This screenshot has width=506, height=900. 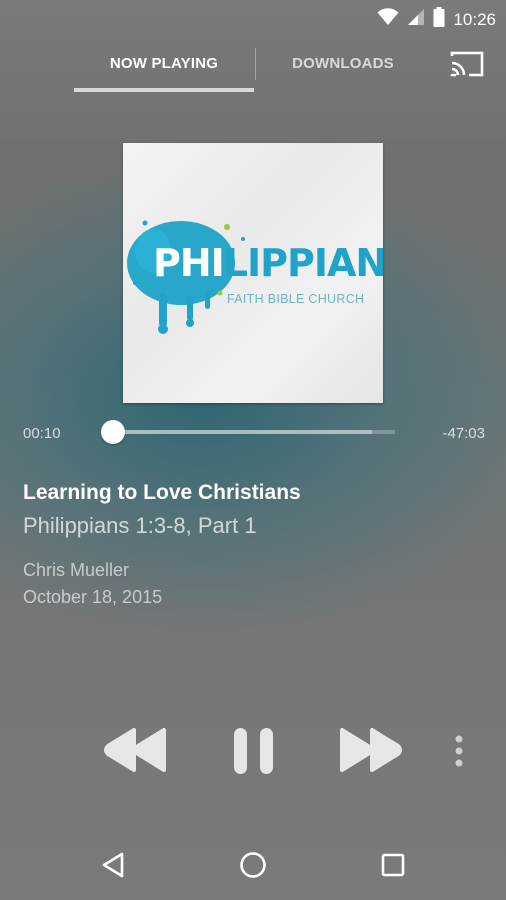 I want to click on rewind-icon, so click(x=135, y=756).